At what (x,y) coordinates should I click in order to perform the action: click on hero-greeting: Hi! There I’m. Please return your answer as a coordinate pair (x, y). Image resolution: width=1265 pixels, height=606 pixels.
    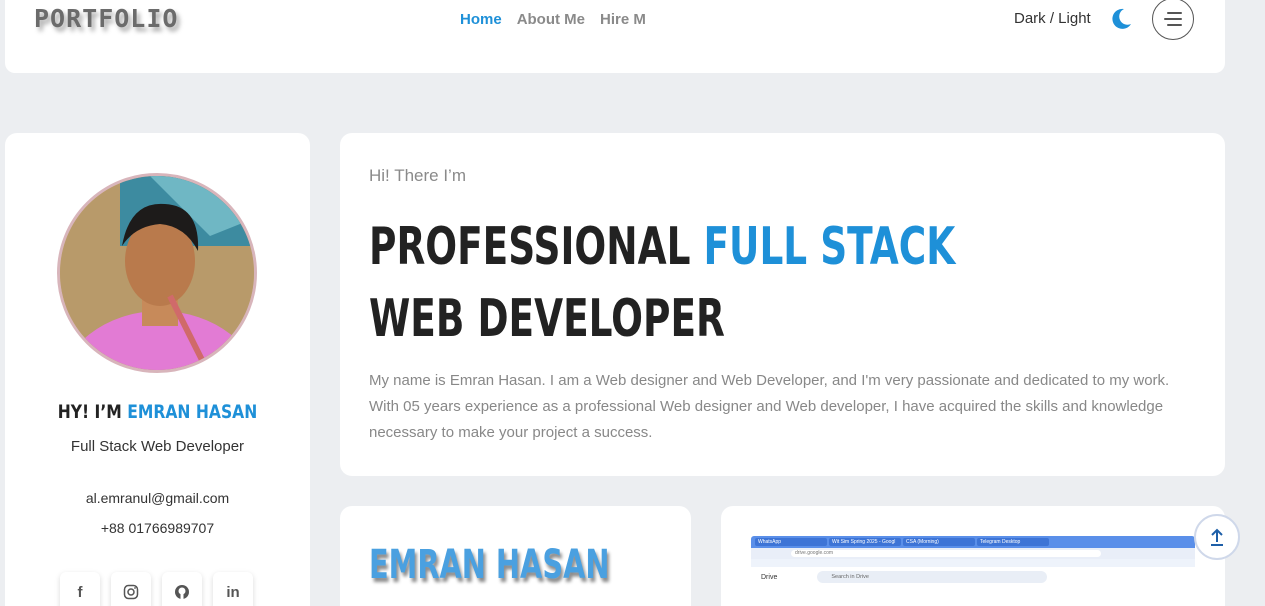
    Looking at the image, I should click on (417, 175).